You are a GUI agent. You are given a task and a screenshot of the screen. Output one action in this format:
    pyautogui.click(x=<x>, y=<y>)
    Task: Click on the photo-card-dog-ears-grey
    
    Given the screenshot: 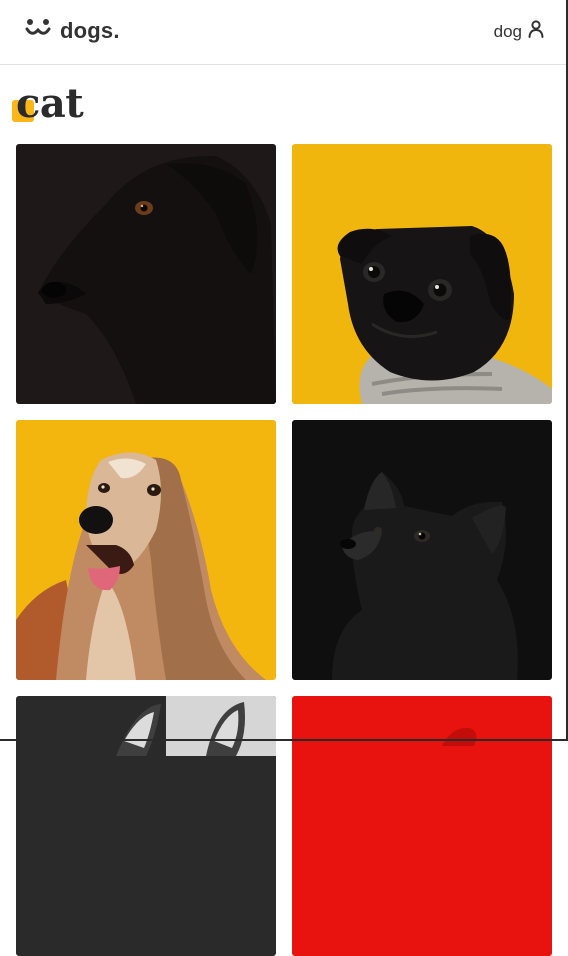 What is the action you would take?
    pyautogui.click(x=146, y=826)
    